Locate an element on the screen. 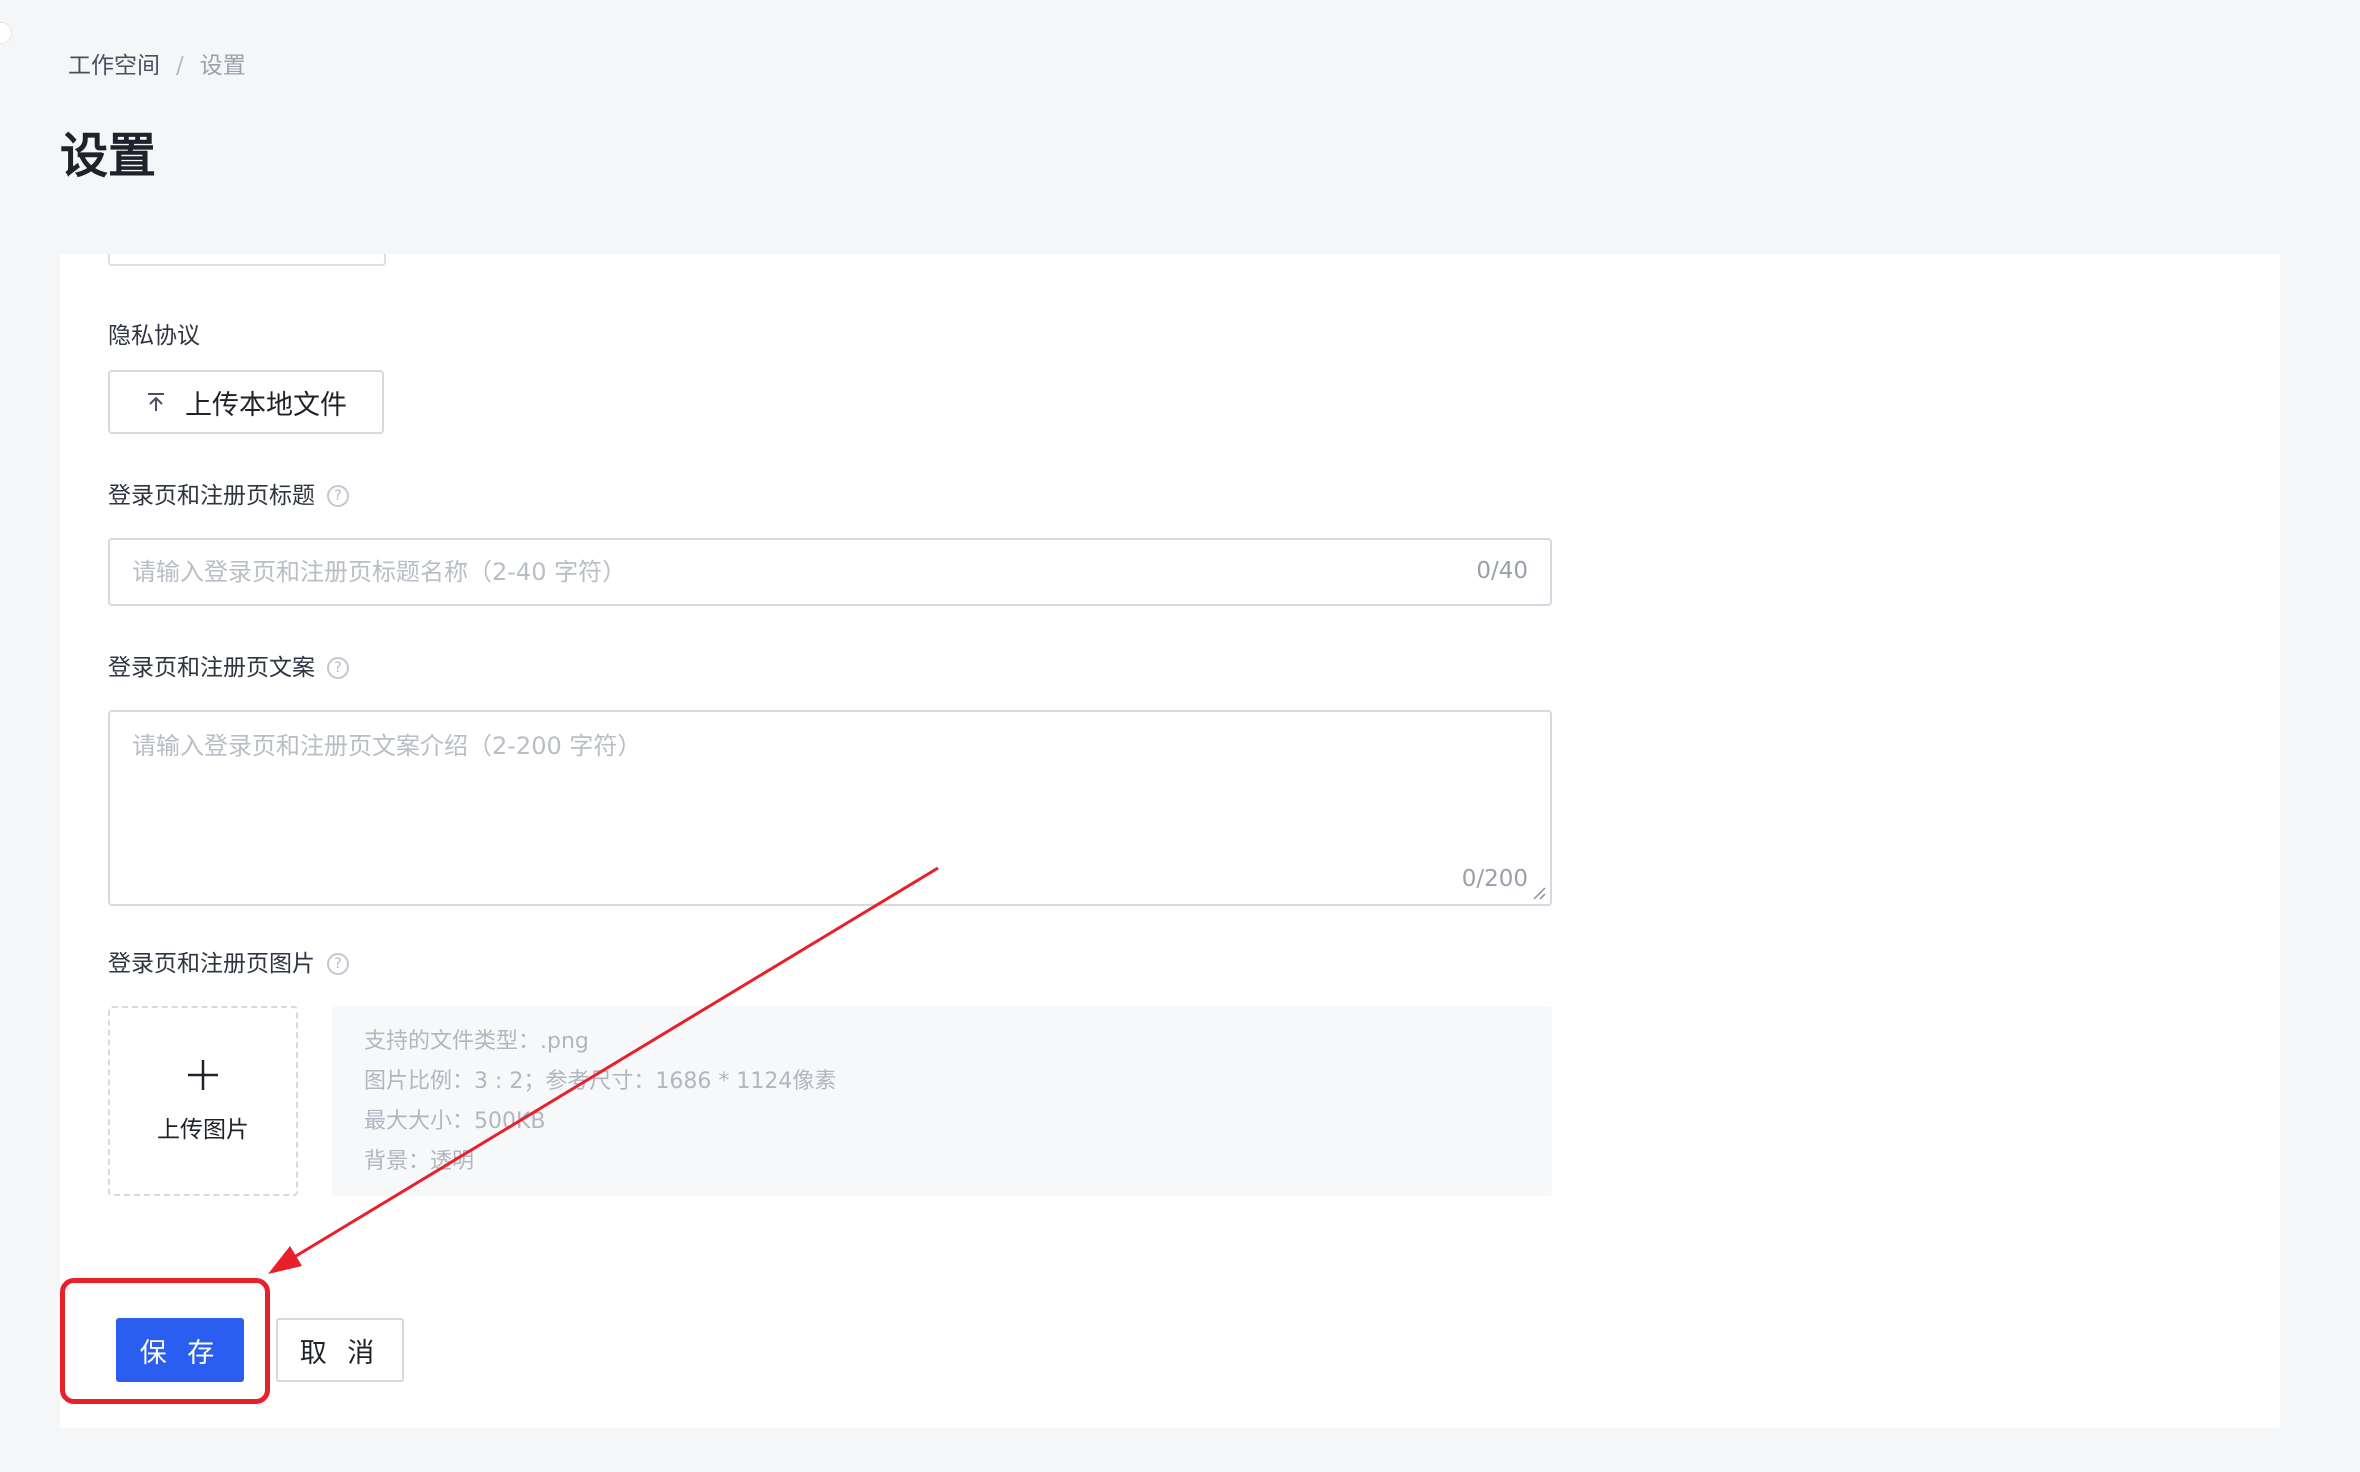  login-image-label-text: 登录页和注册页图片 is located at coordinates (211, 964).